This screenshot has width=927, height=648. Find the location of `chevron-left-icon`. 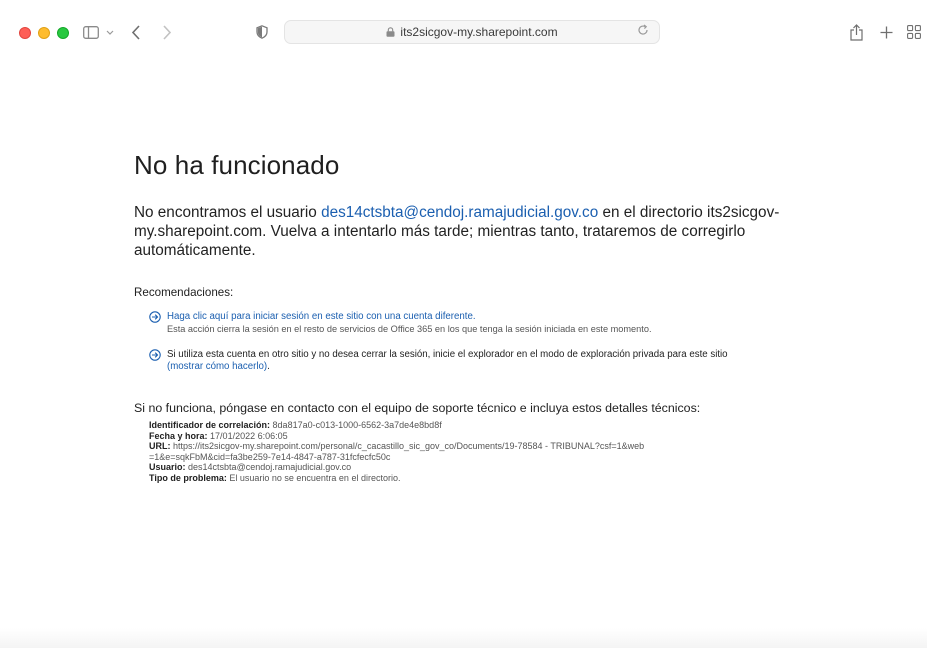

chevron-left-icon is located at coordinates (135, 32).